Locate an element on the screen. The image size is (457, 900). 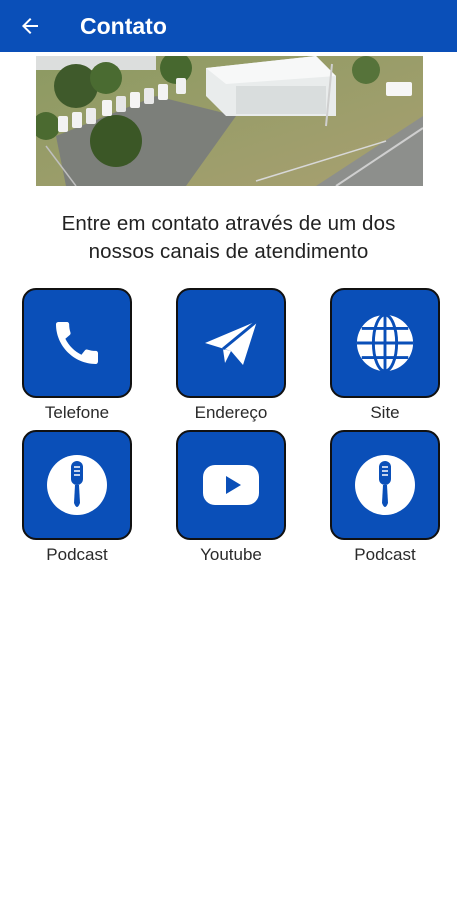
phone-icon is located at coordinates (77, 343).